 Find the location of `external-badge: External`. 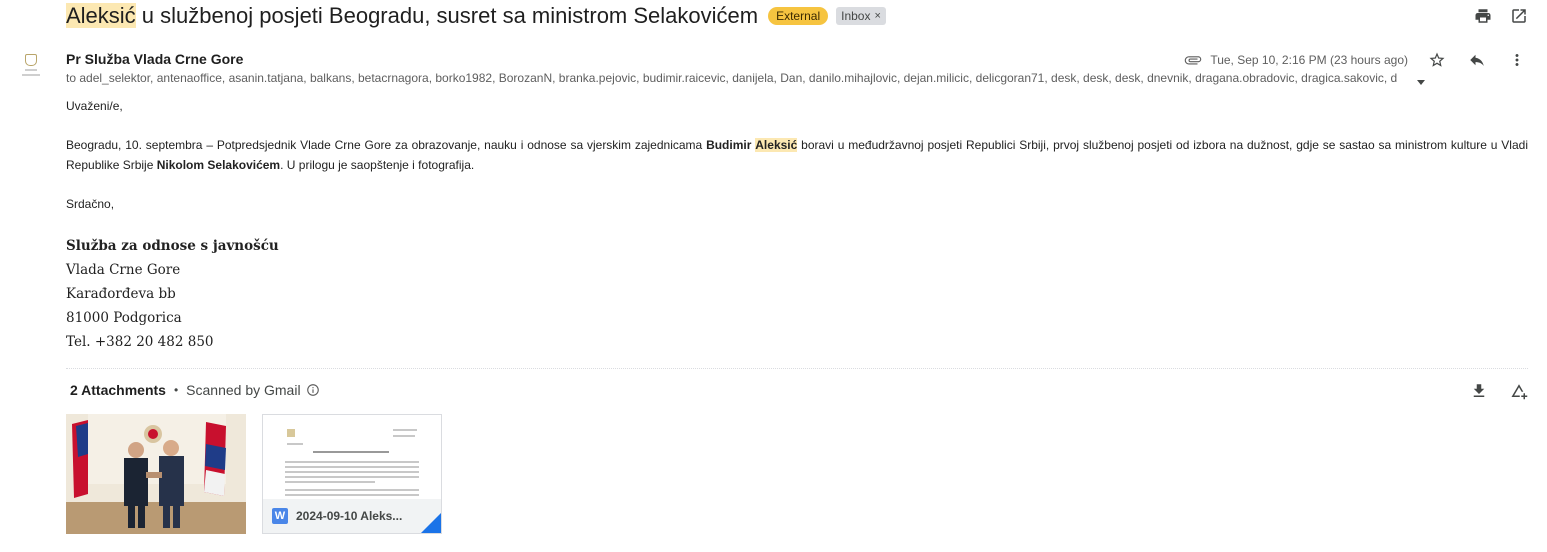

external-badge: External is located at coordinates (798, 16).